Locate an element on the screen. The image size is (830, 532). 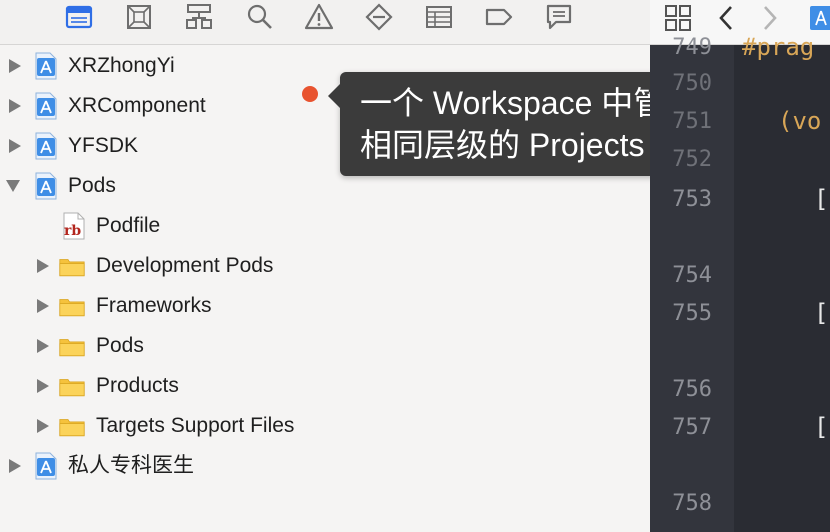
tree-item-development-pods: Development Pods is located at coordinates (320, 266).